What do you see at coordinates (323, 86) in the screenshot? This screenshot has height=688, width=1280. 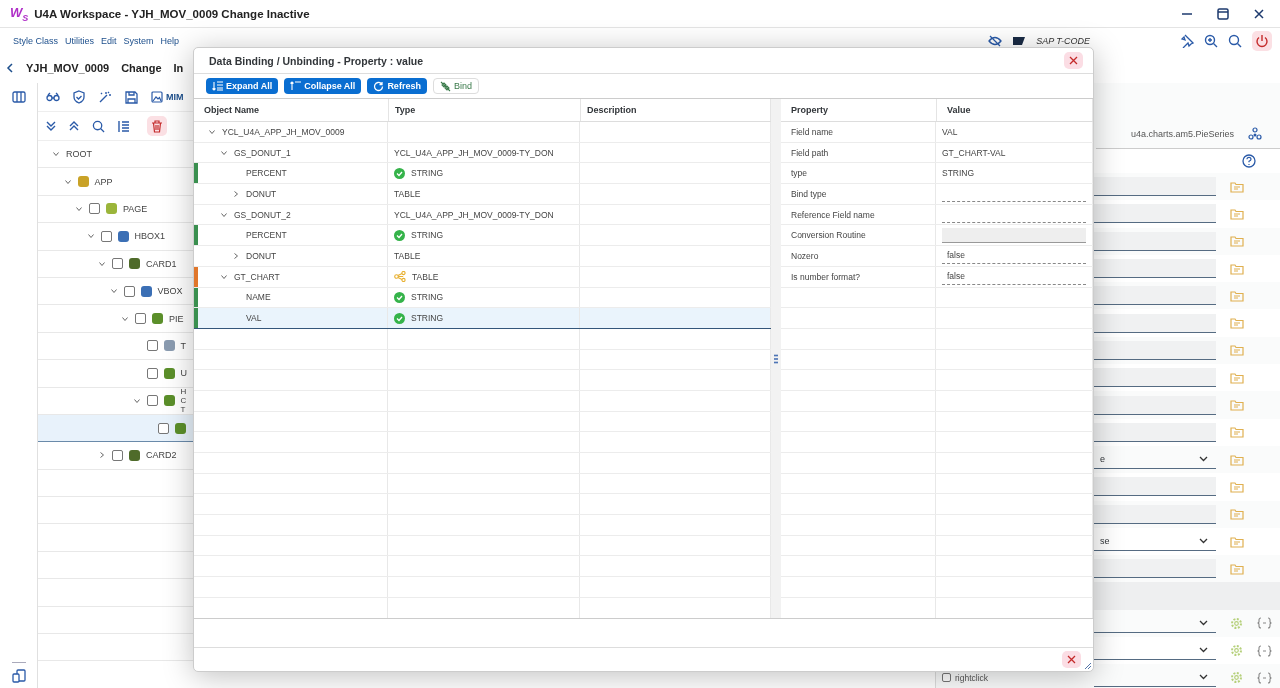 I see `collapse-button: Collapse All` at bounding box center [323, 86].